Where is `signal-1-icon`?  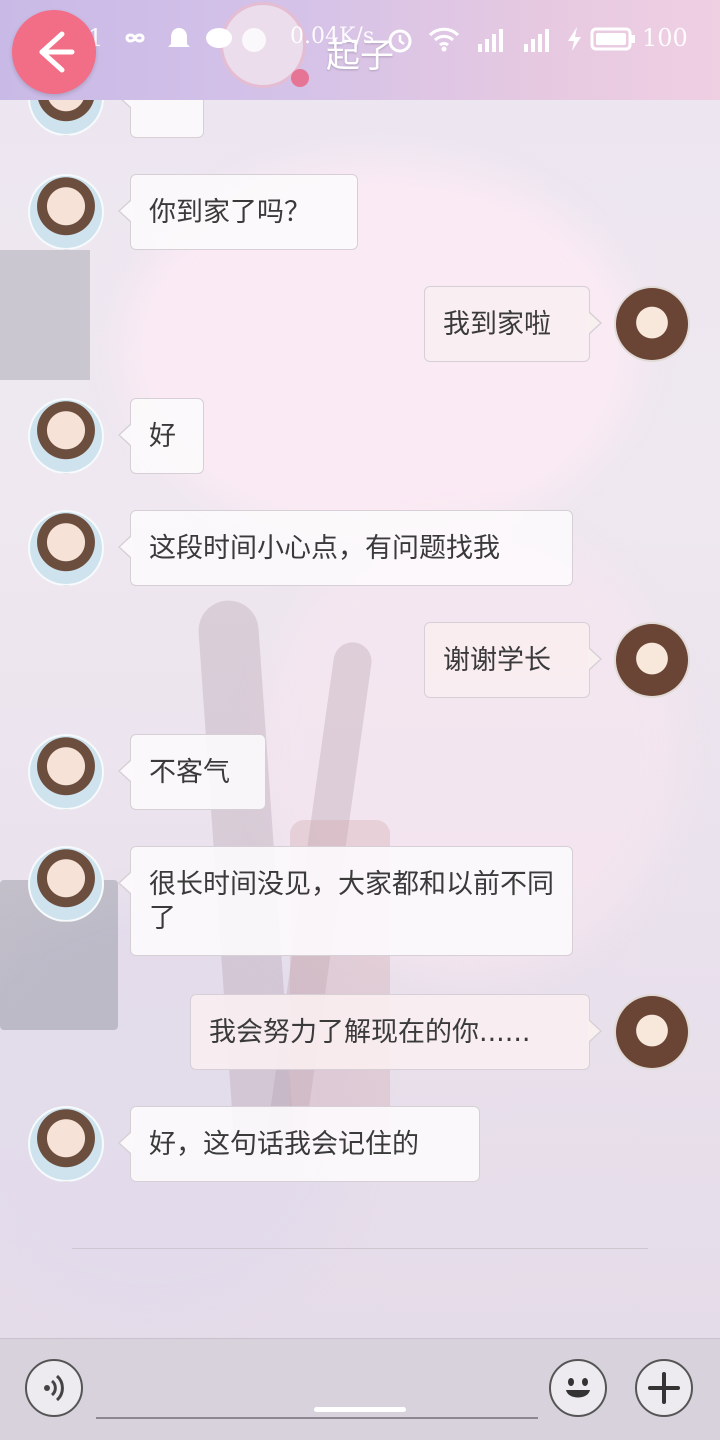
signal-1-icon is located at coordinates (490, 40).